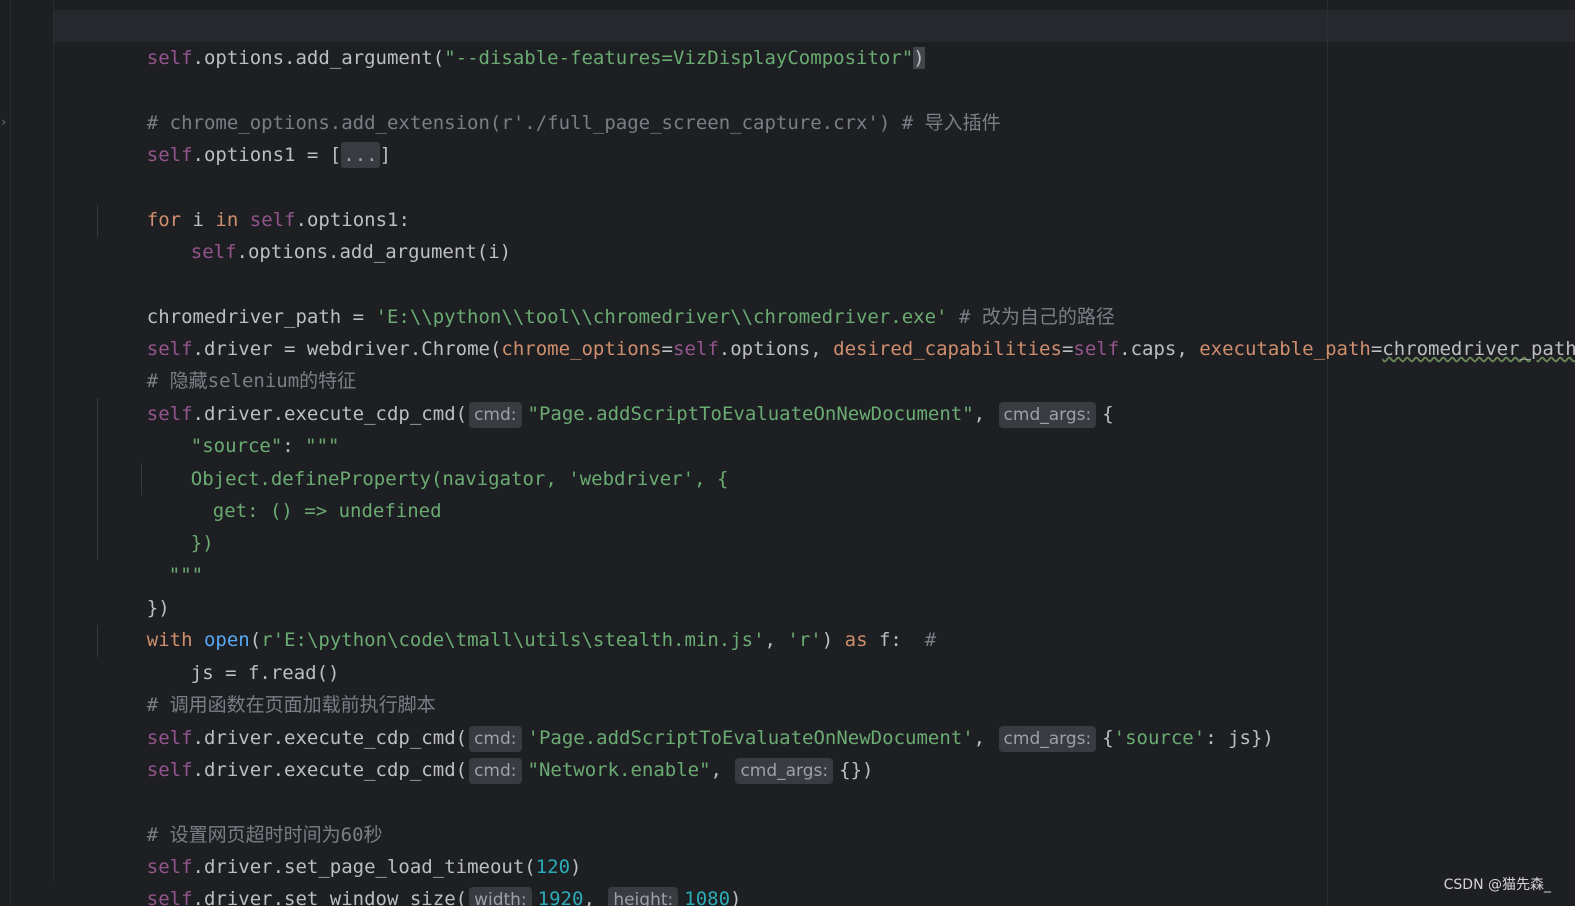  Describe the element at coordinates (1478, 349) in the screenshot. I see `code-text: chromedriver_path` at that location.